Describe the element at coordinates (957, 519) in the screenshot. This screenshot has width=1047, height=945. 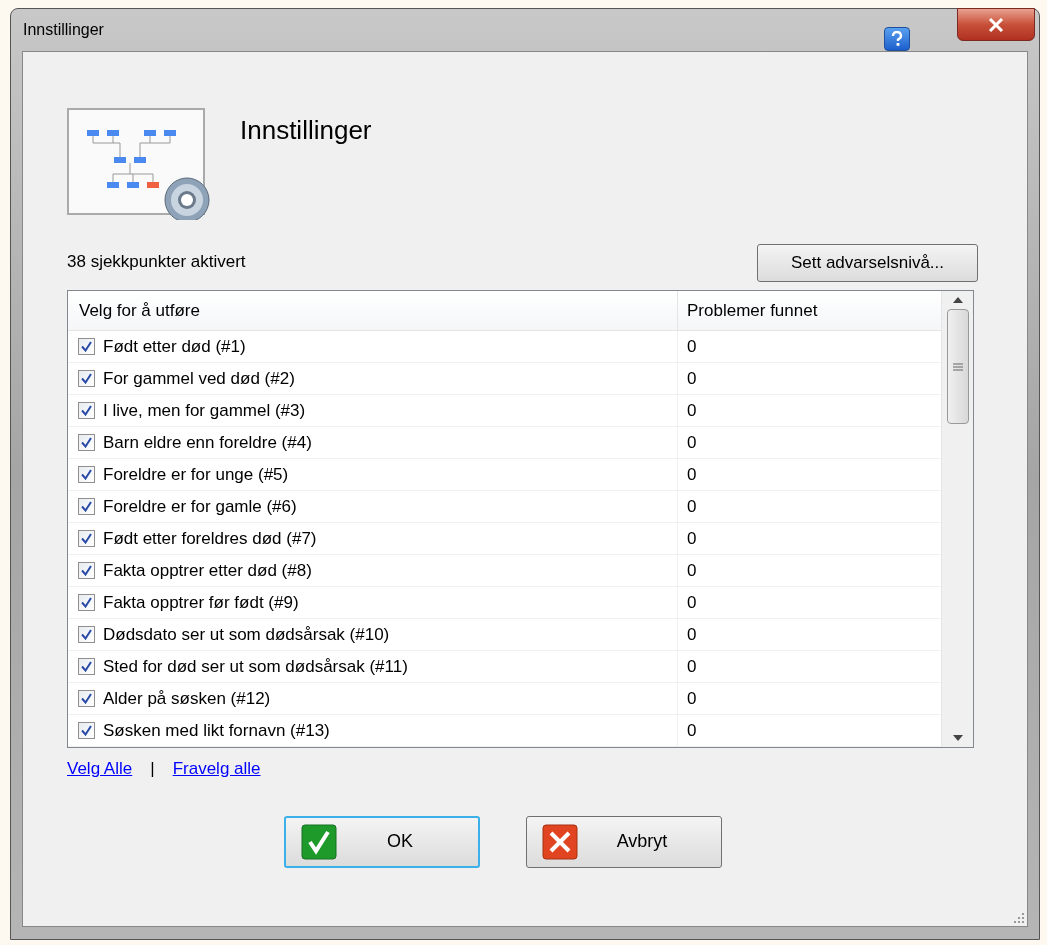
I see `scrollbar` at that location.